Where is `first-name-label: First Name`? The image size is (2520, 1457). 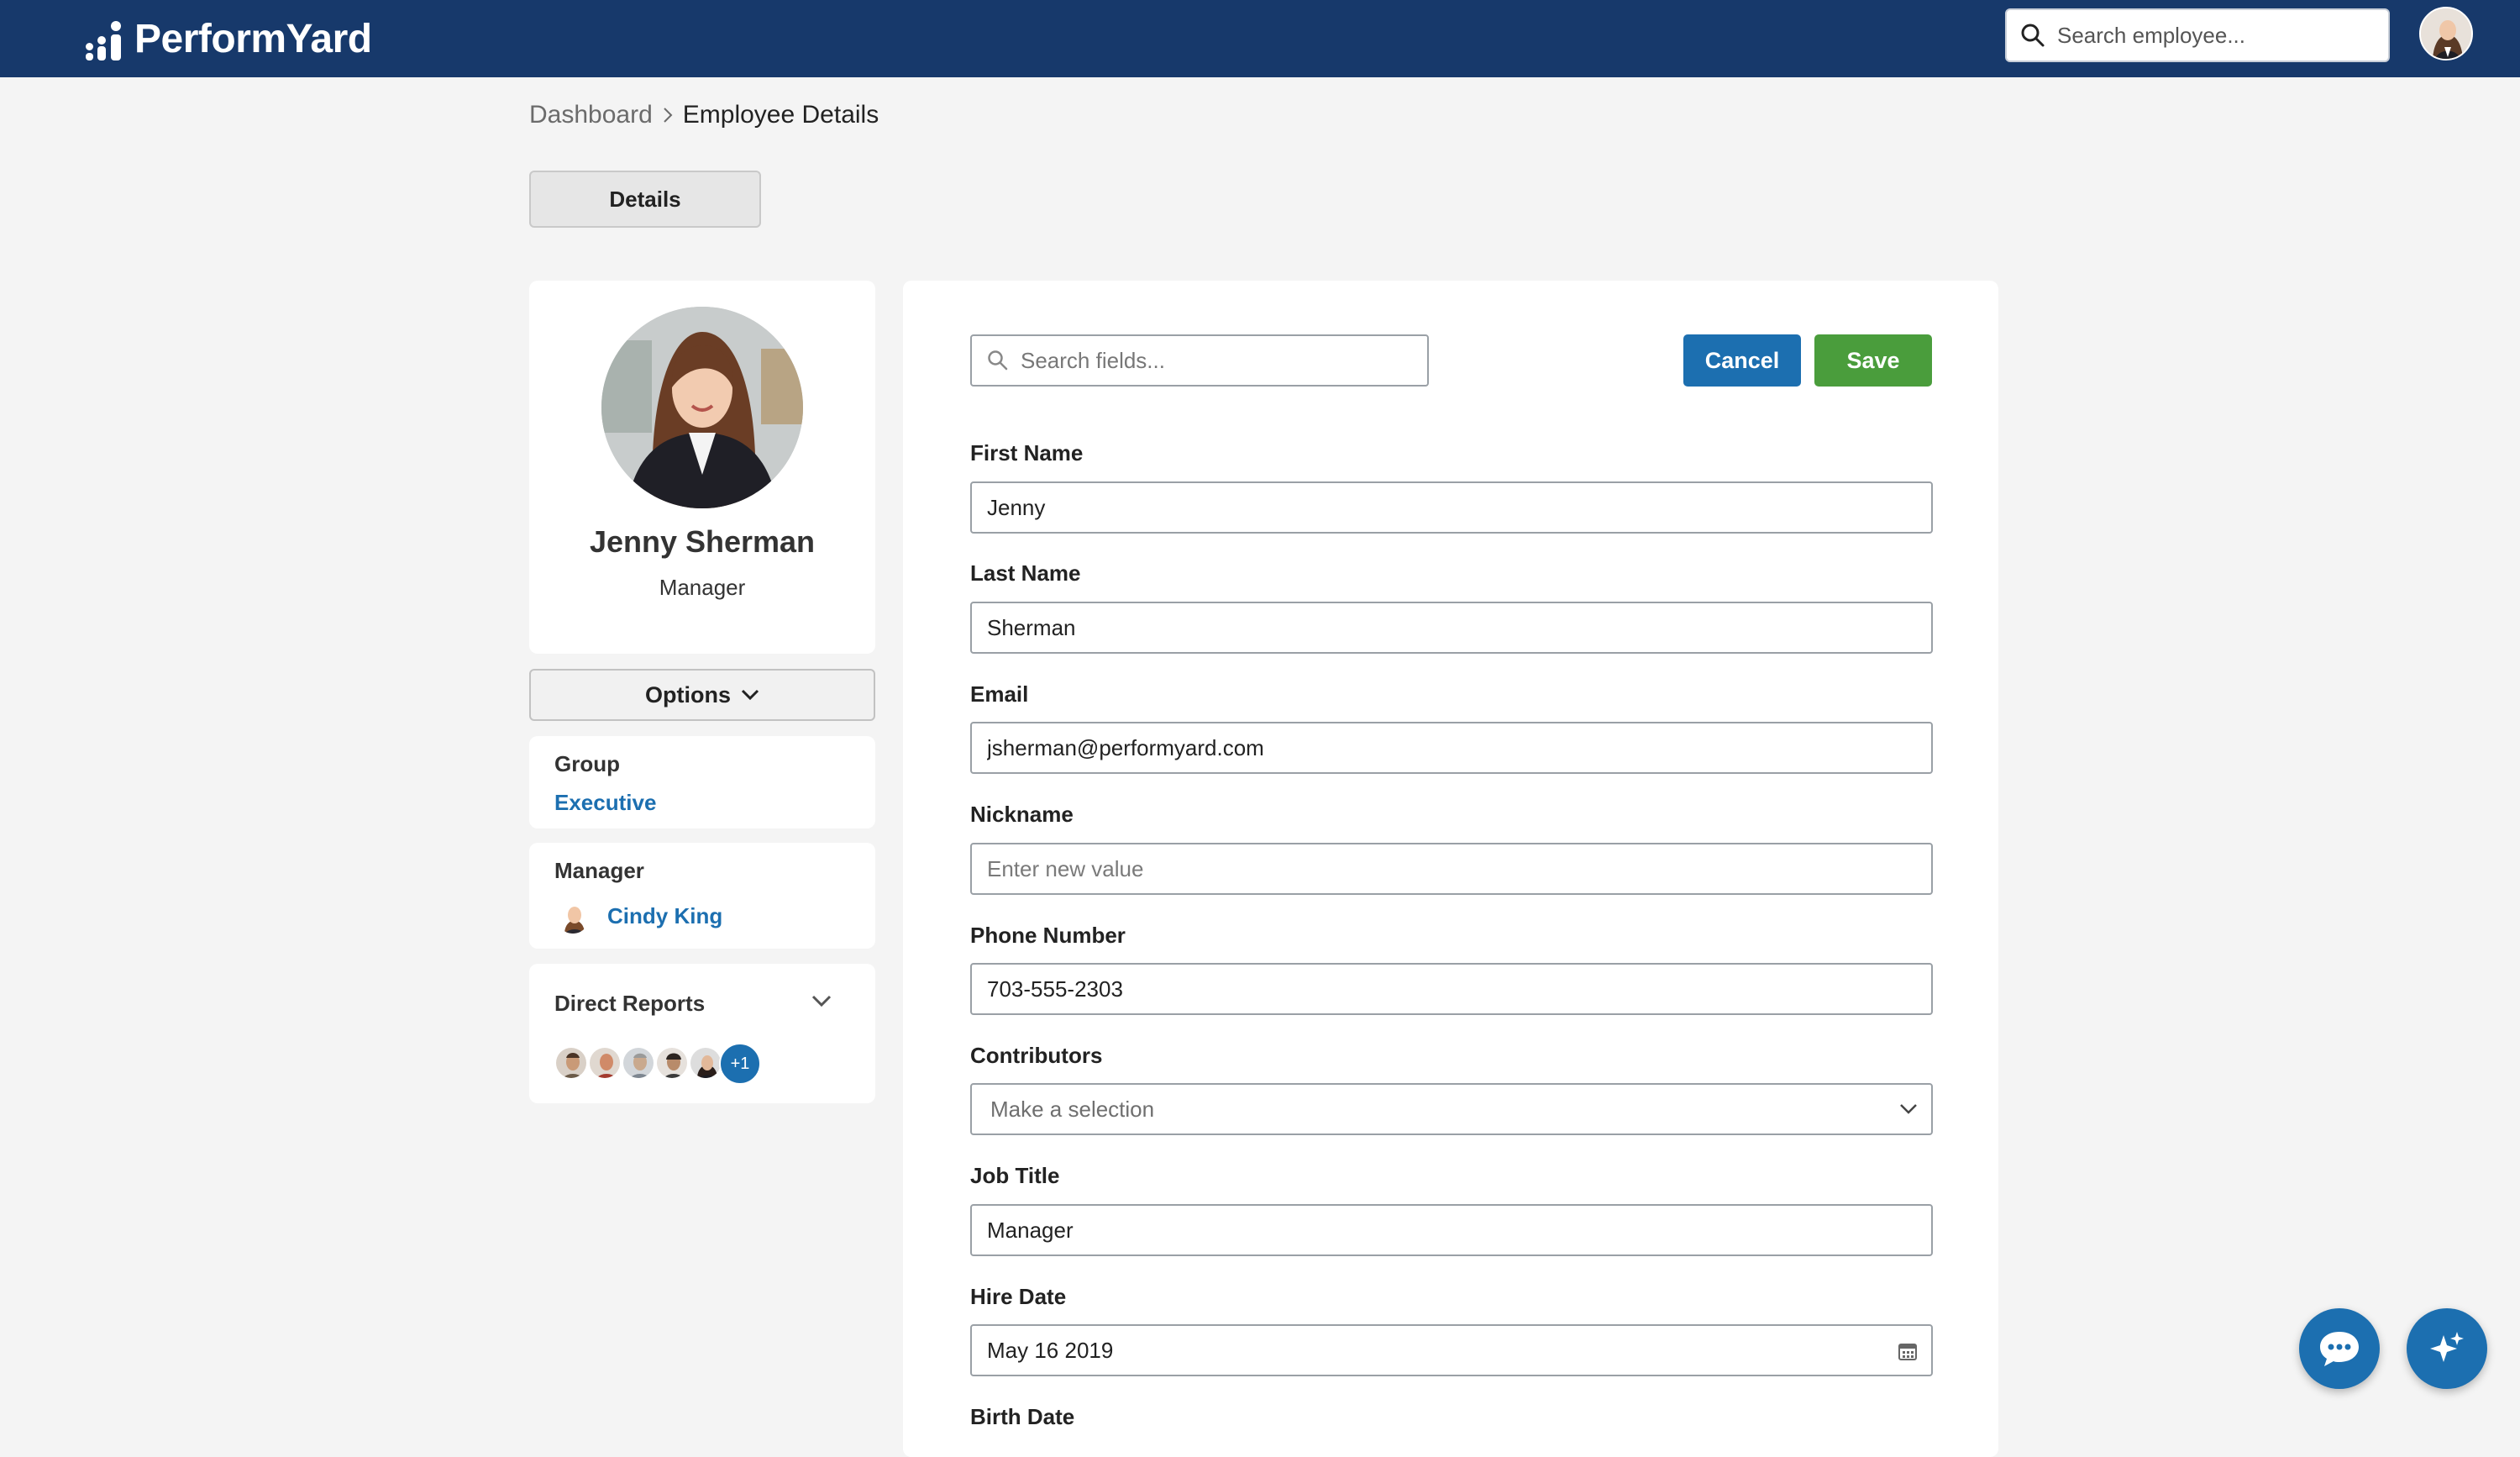
first-name-label: First Name is located at coordinates (1027, 453).